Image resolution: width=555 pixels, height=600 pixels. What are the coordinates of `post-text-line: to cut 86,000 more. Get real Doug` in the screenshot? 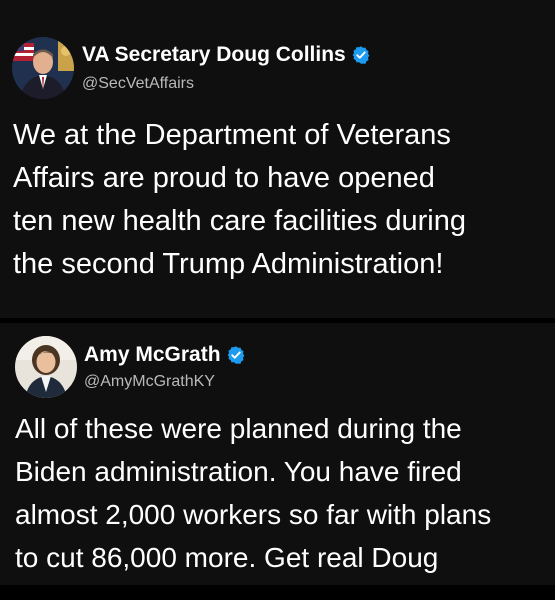 It's located at (227, 557).